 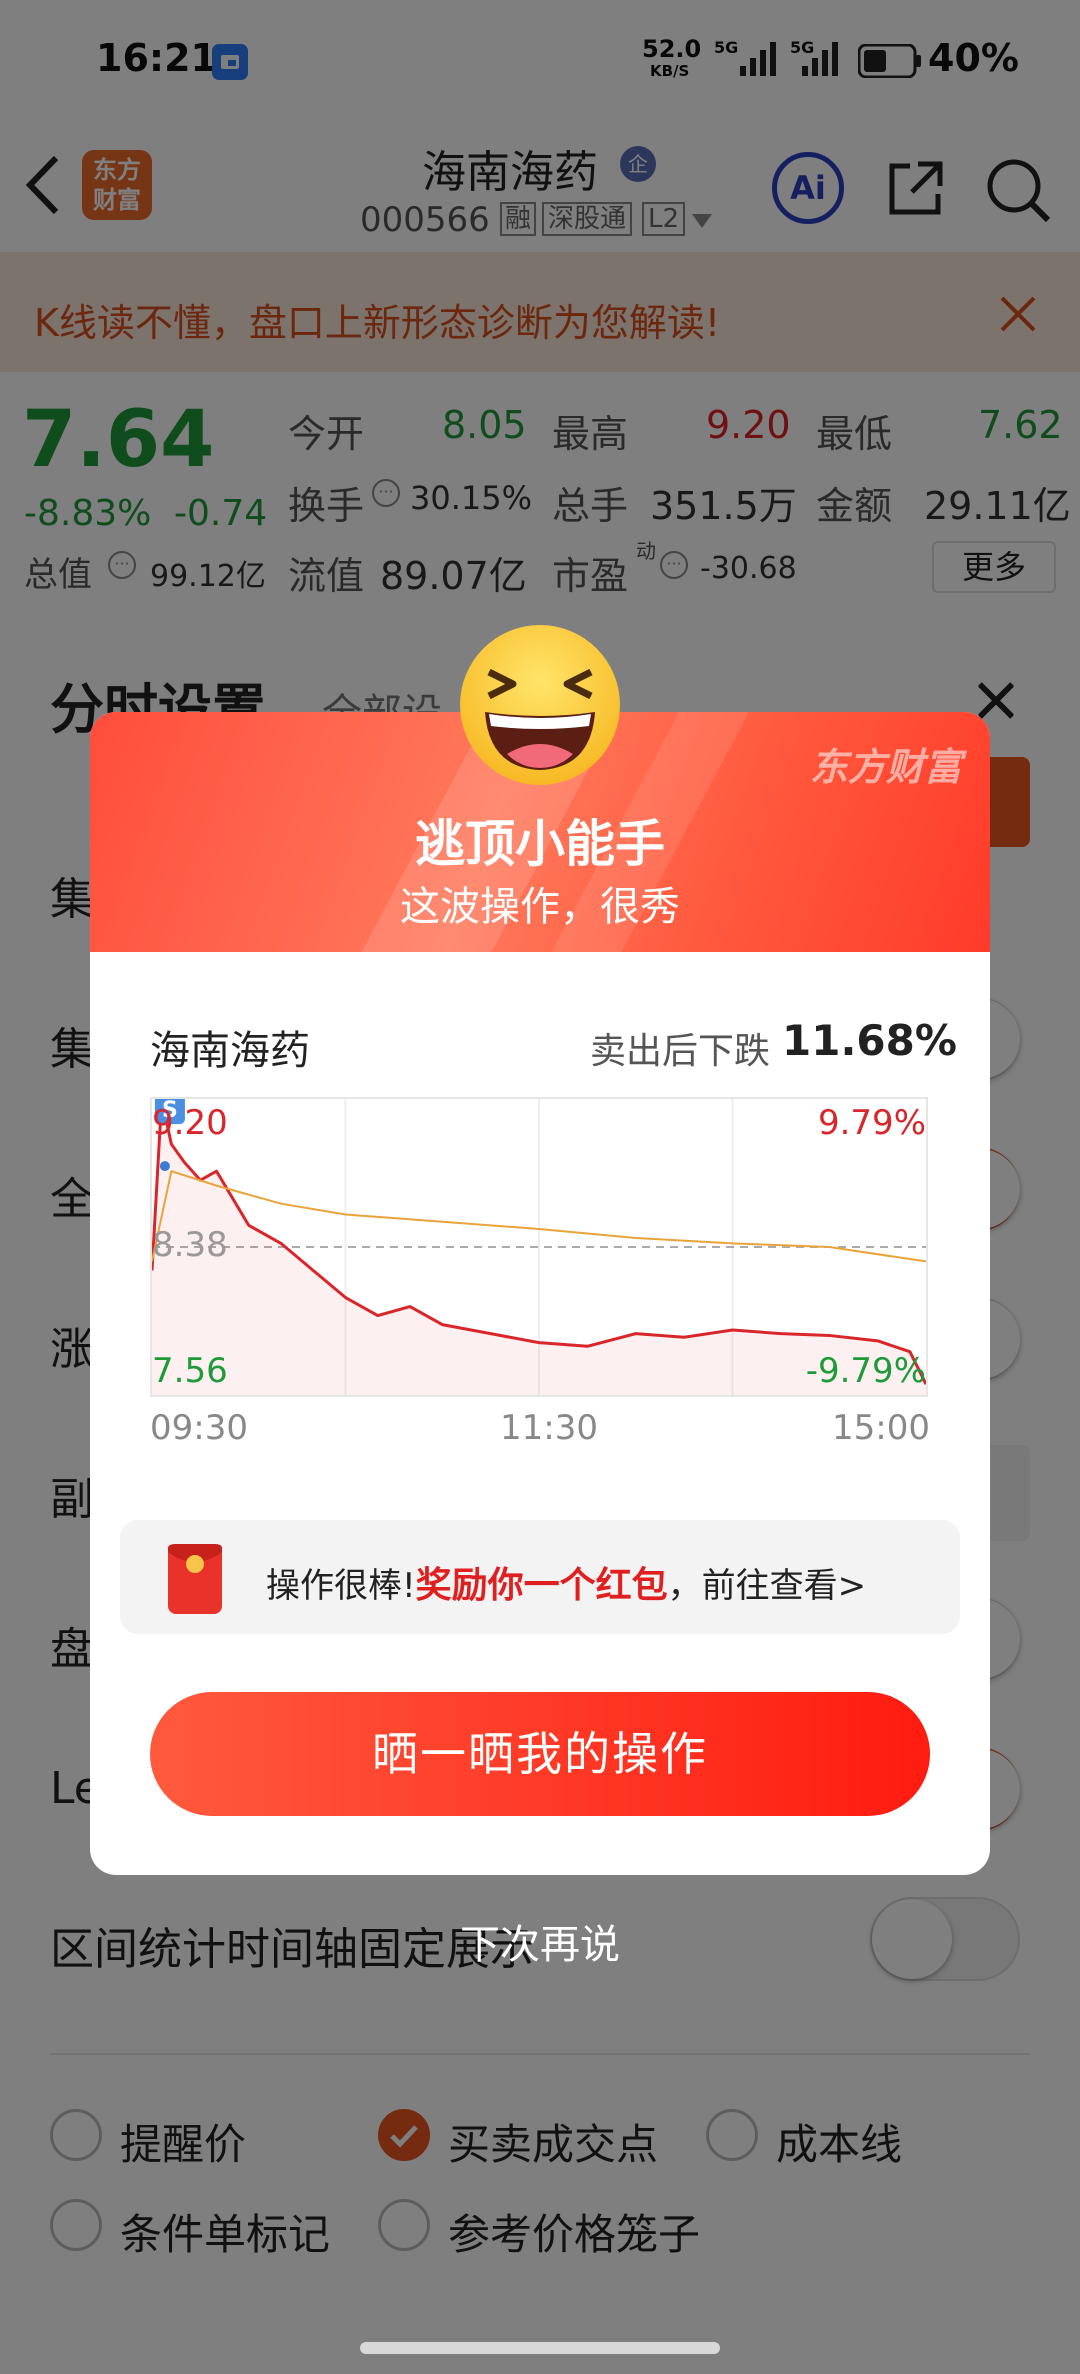 I want to click on reward-text: 操作很棒!奖励你一个红包，前往查看>, so click(x=566, y=1582).